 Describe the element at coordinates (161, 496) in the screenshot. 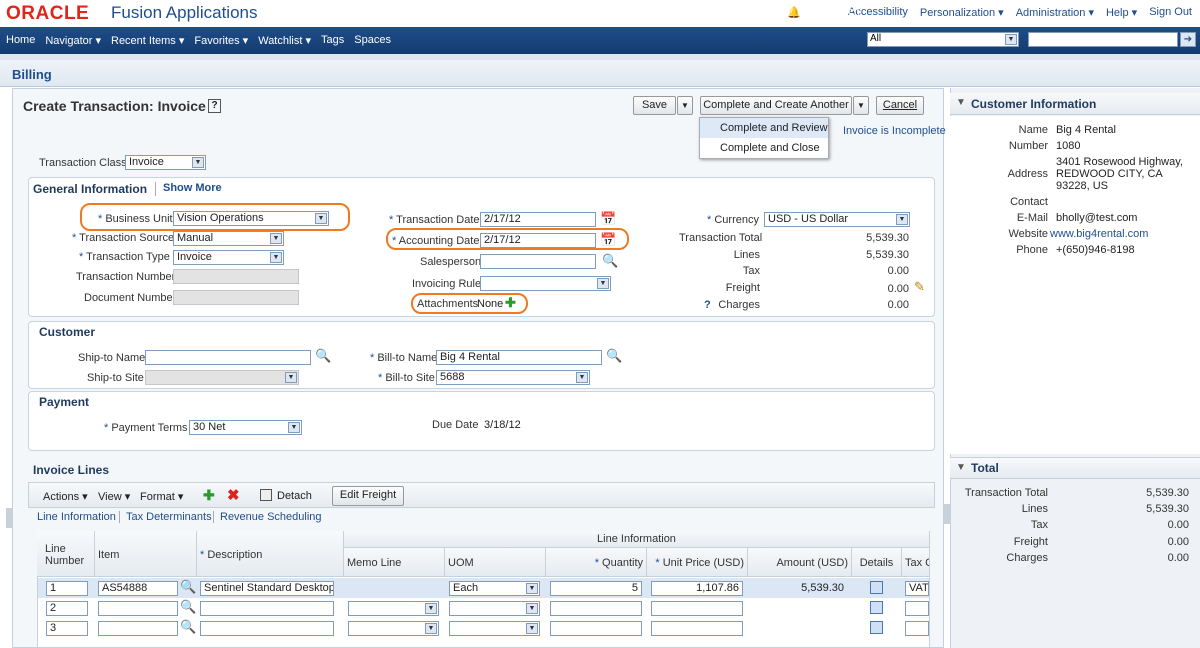

I see `format-menu: Format ▾` at that location.